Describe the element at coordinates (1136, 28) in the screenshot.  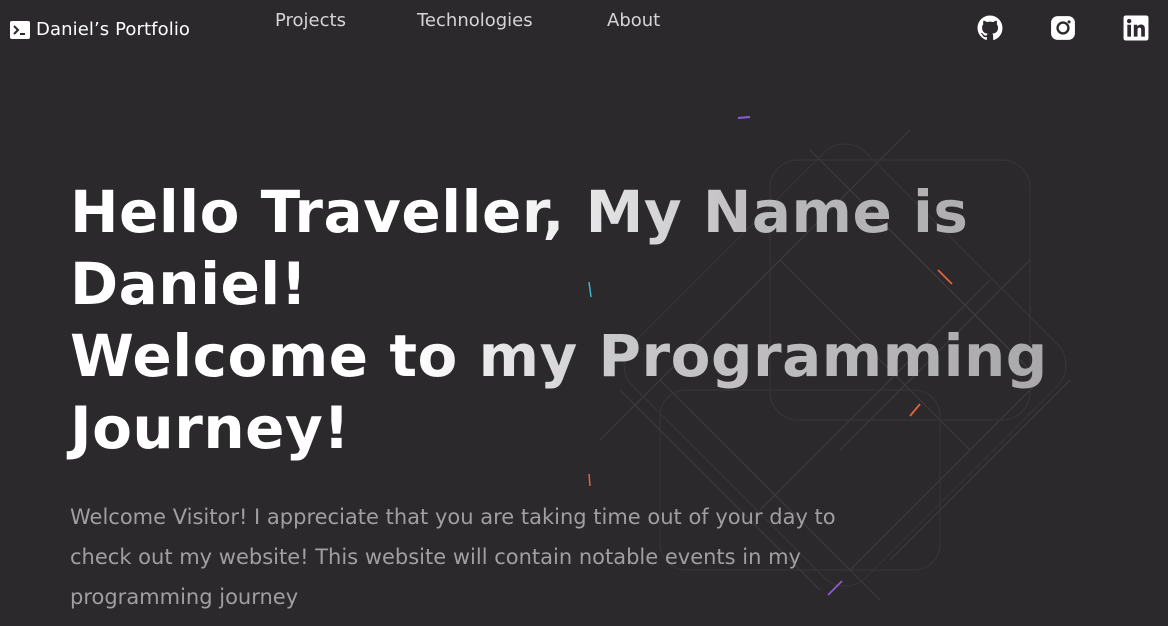
I see `linkedin-icon` at that location.